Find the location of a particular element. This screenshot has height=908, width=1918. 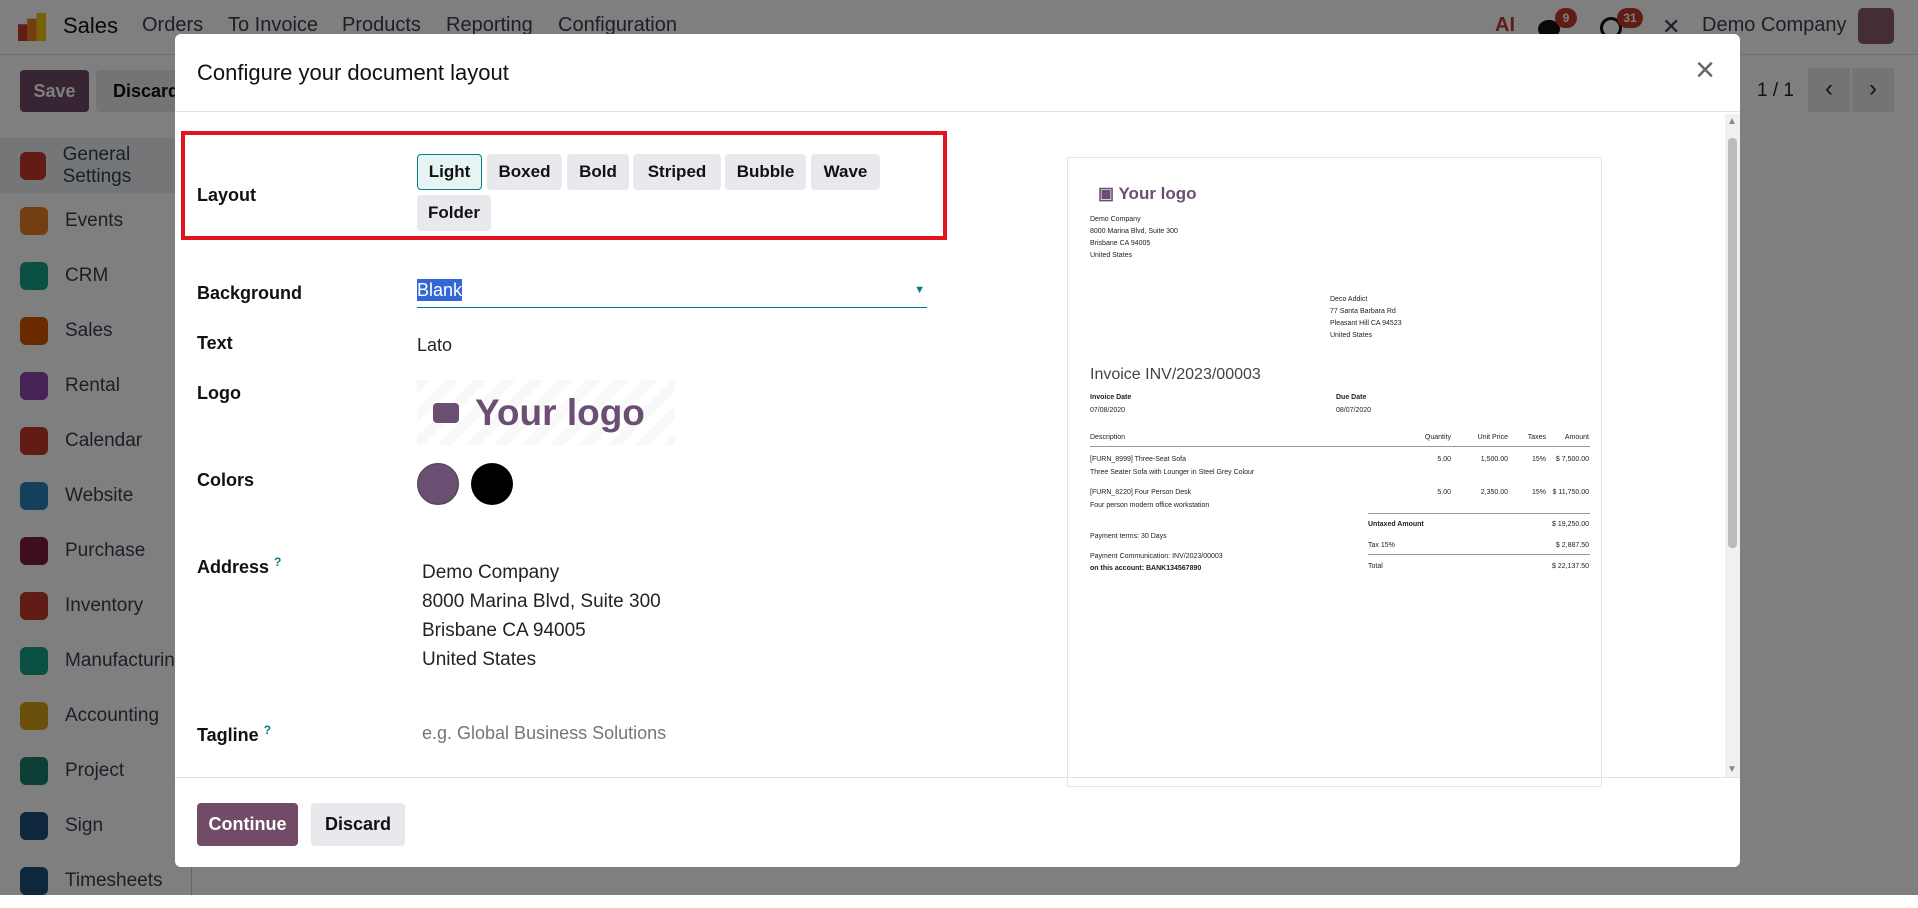

customer-address-line: 77 Santa Barbara Rd is located at coordinates (1363, 311).